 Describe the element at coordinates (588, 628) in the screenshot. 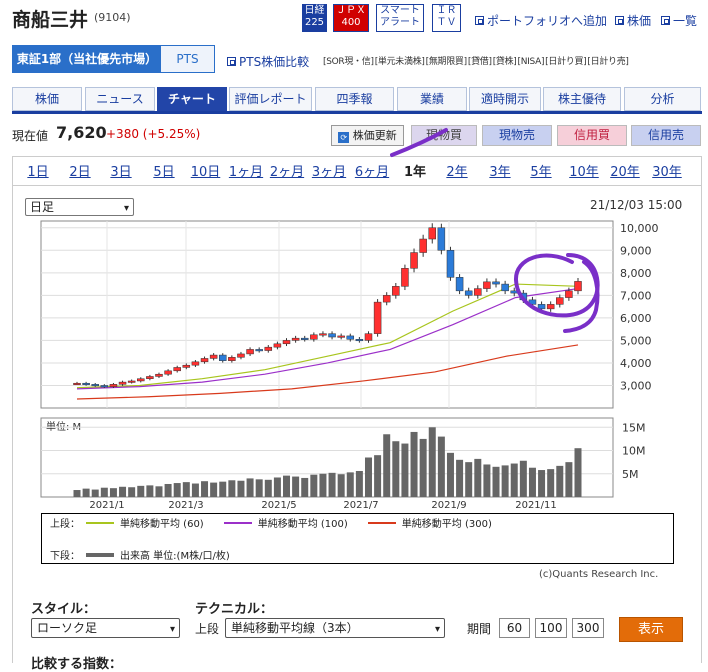

I see `period-input-3: 300` at that location.